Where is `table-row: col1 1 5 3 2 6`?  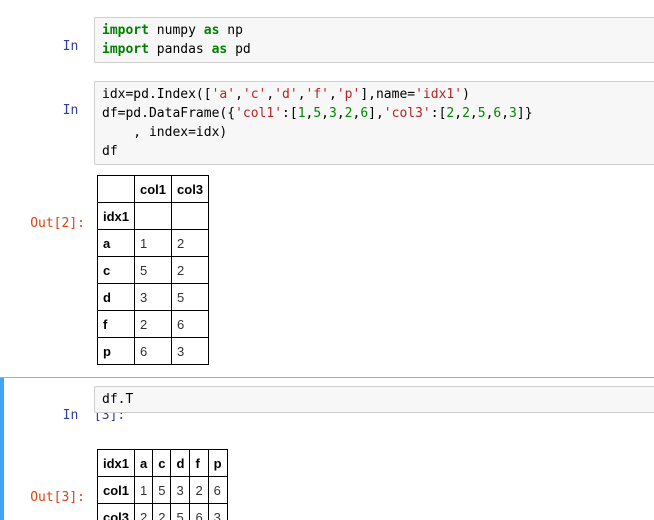
table-row: col1 1 5 3 2 6 is located at coordinates (162, 490).